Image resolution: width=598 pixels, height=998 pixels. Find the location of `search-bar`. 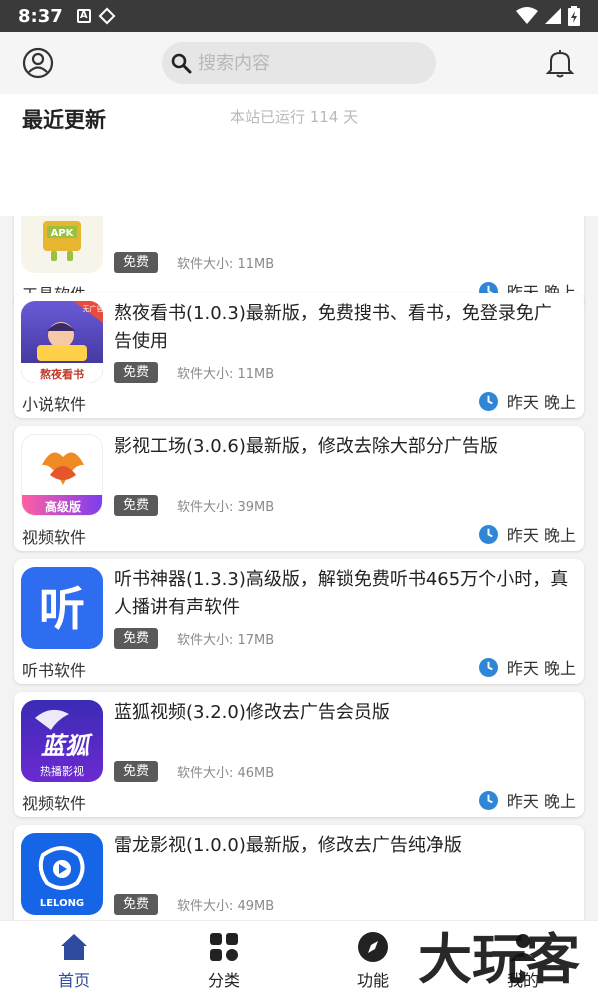

search-bar is located at coordinates (299, 63).